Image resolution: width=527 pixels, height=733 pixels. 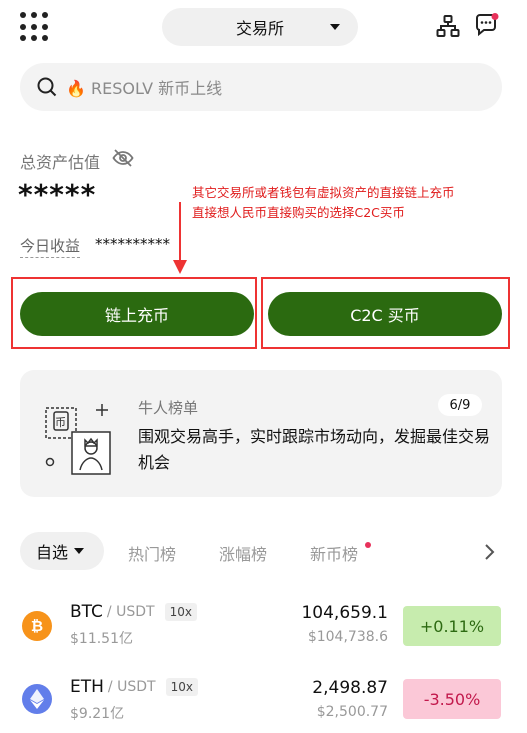 What do you see at coordinates (152, 553) in the screenshot?
I see `tab-hot: 热门榜` at bounding box center [152, 553].